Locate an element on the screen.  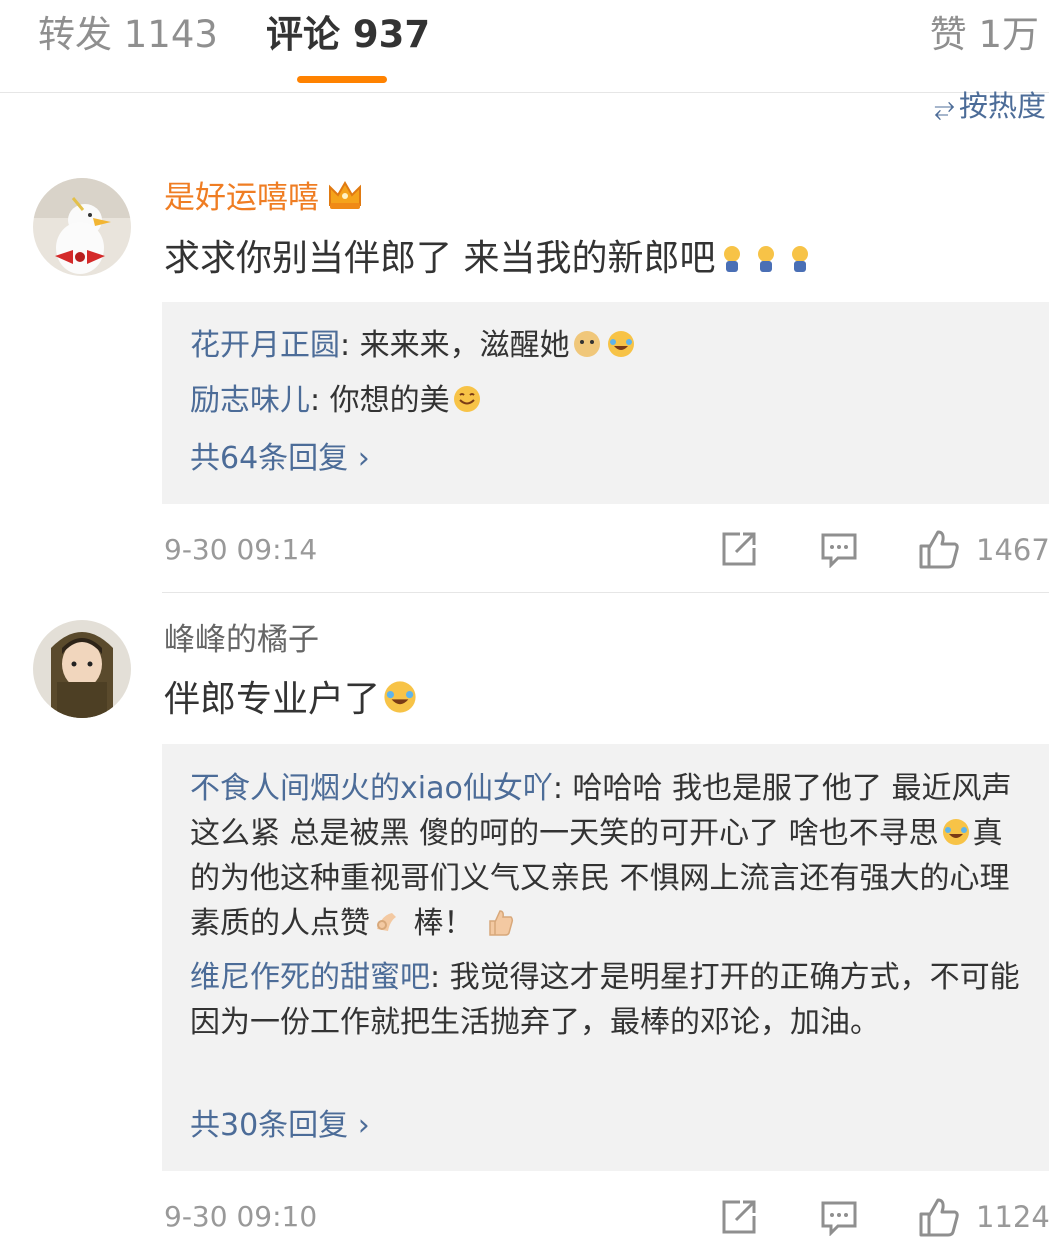
more-replies-link: 共64条回复 › is located at coordinates (280, 459).